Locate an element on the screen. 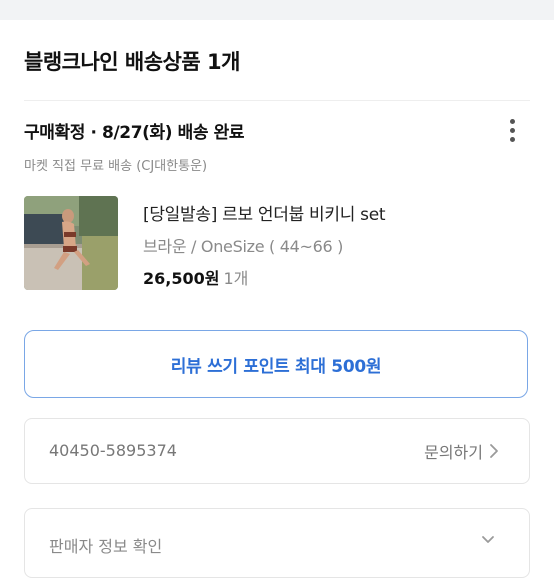 The height and width of the screenshot is (578, 554). price-line: 26,500원 1개 is located at coordinates (195, 277).